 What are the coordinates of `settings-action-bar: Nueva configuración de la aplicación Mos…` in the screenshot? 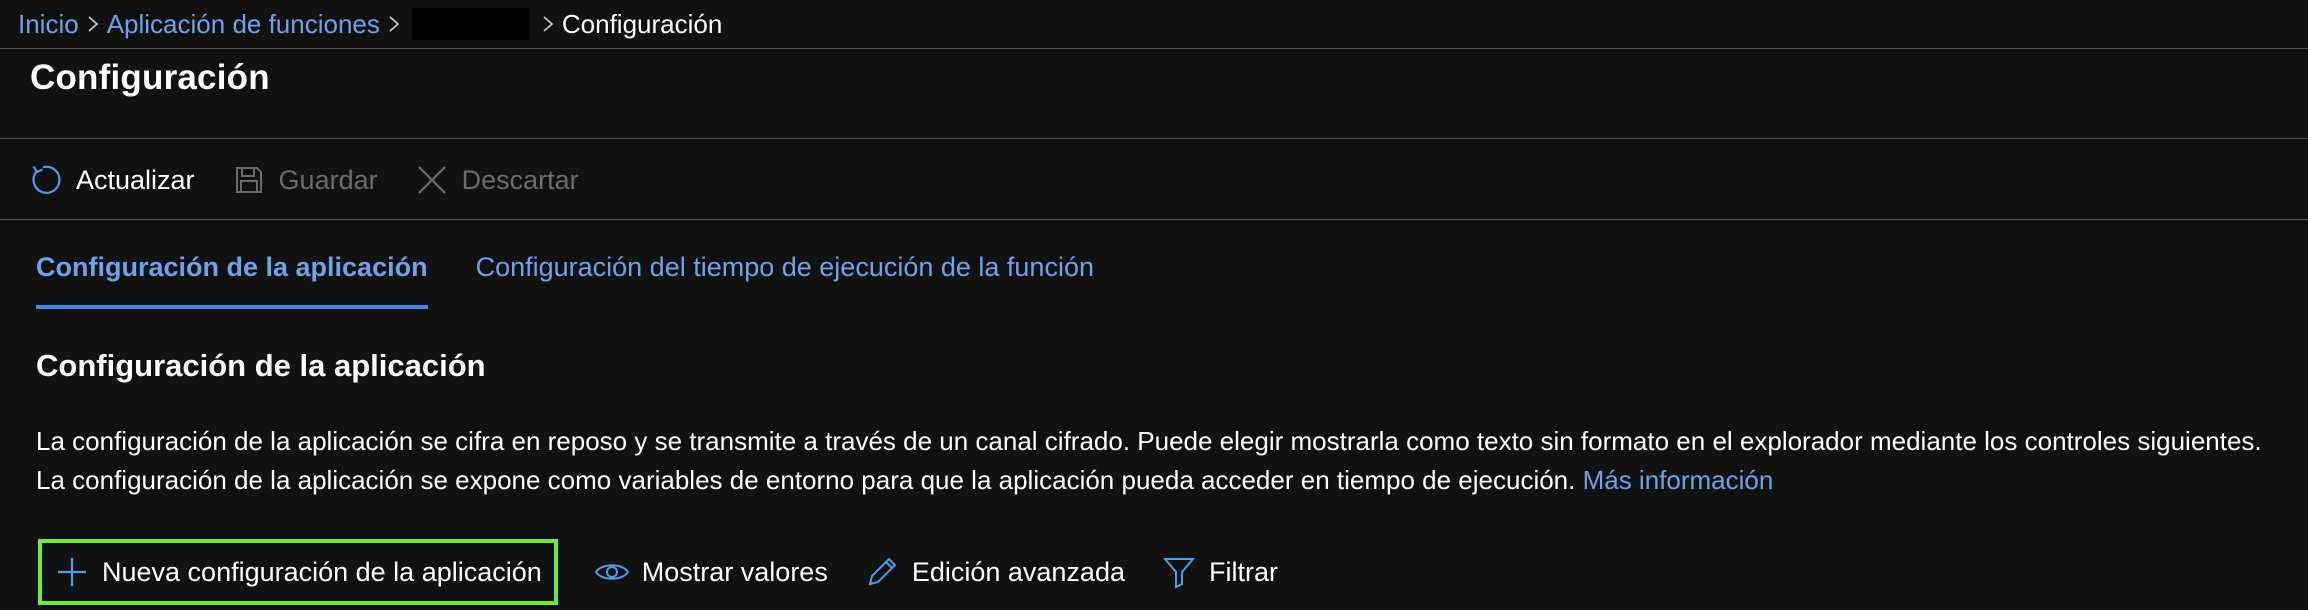 It's located at (676, 572).